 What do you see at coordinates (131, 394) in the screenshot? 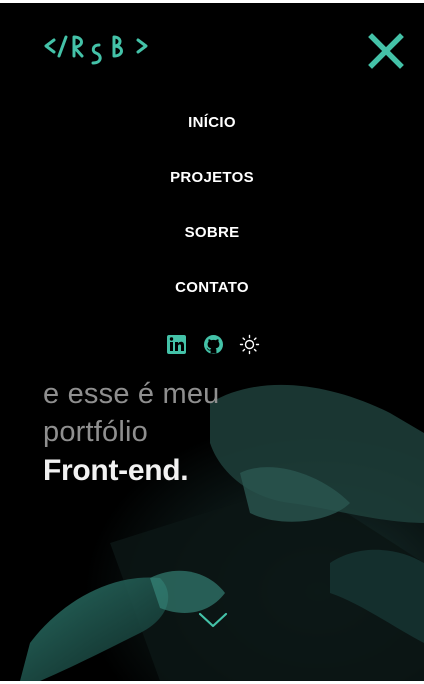
I see `hero-line-1: e esse é meu` at bounding box center [131, 394].